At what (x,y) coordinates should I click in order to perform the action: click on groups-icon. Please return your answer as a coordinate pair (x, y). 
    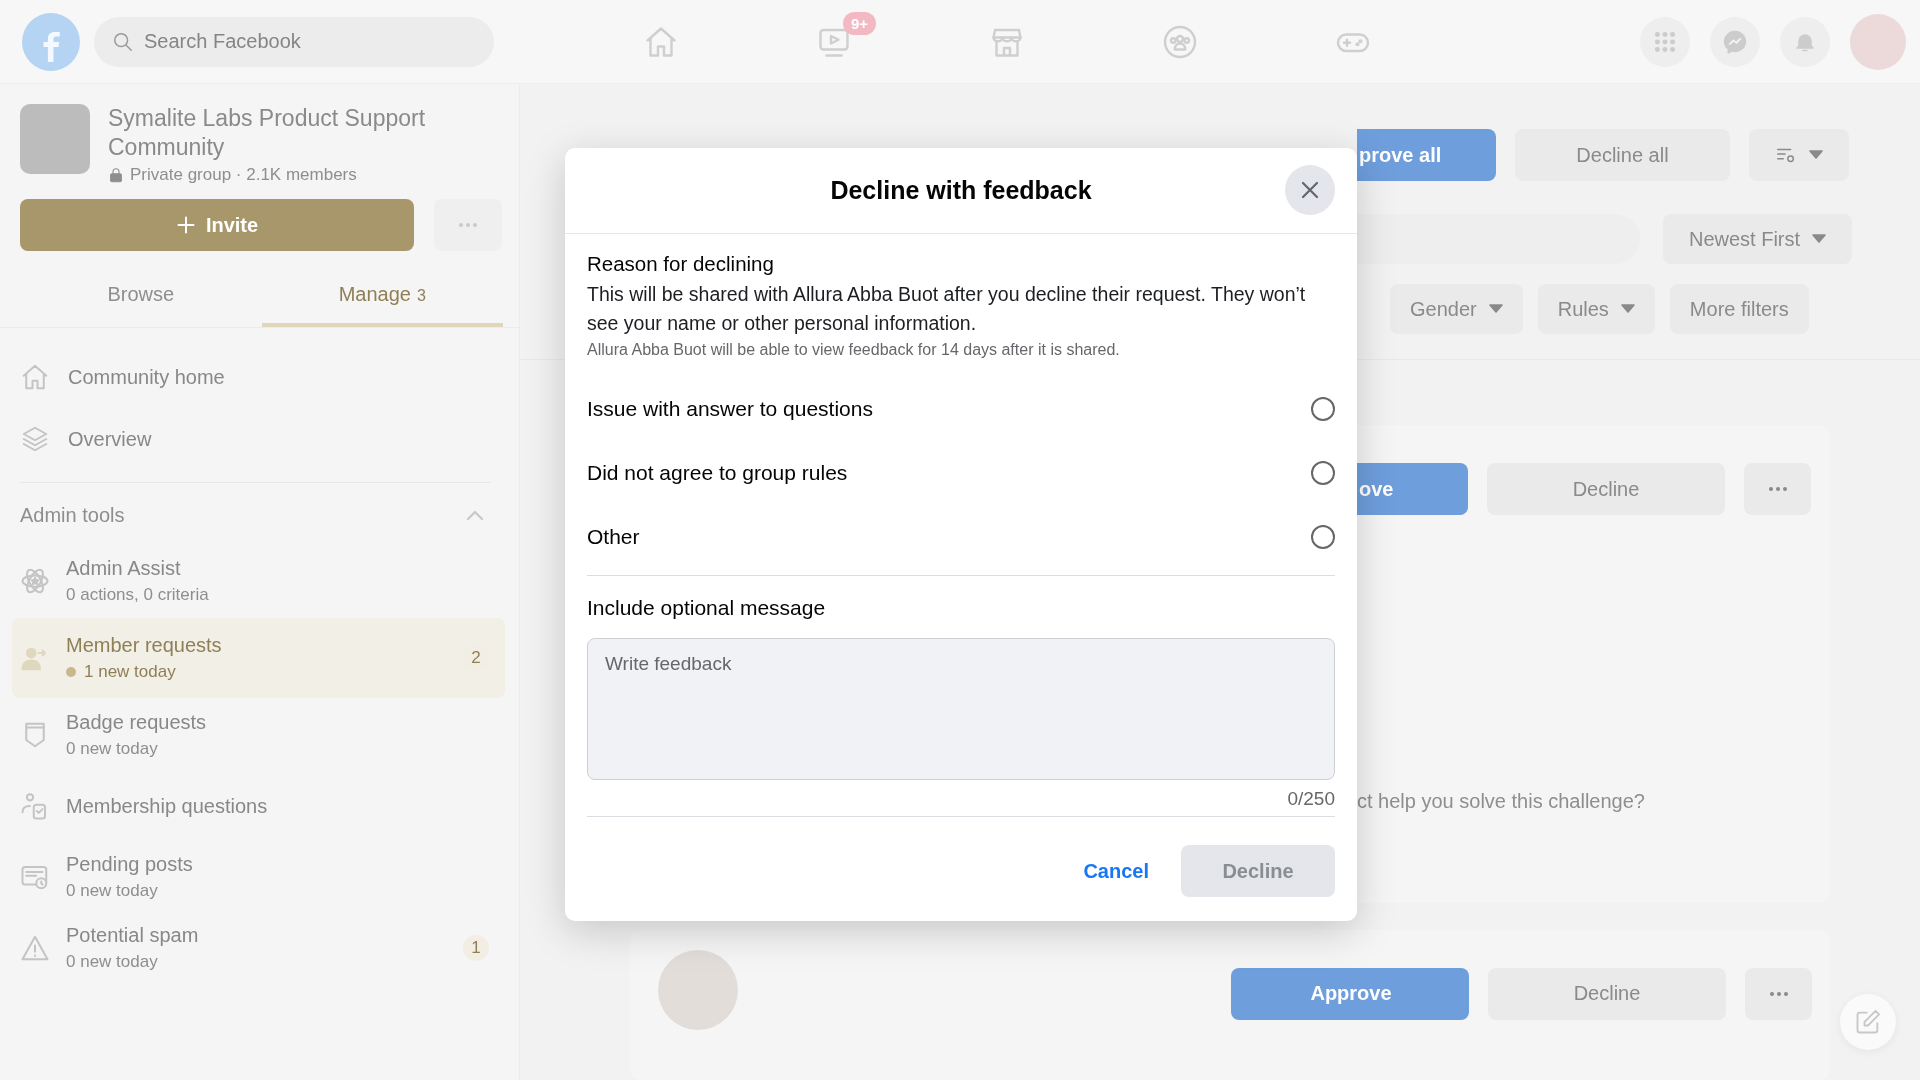
    Looking at the image, I should click on (1179, 41).